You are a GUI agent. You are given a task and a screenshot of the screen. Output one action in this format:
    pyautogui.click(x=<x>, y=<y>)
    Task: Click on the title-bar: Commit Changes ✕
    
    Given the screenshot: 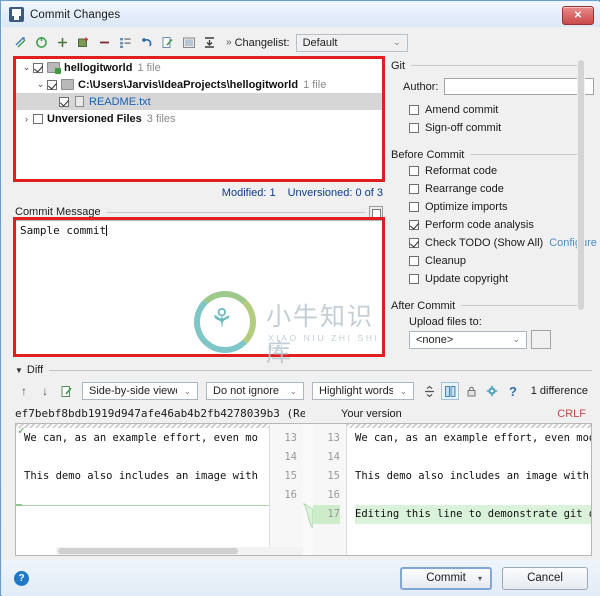 What is the action you would take?
    pyautogui.click(x=301, y=14)
    